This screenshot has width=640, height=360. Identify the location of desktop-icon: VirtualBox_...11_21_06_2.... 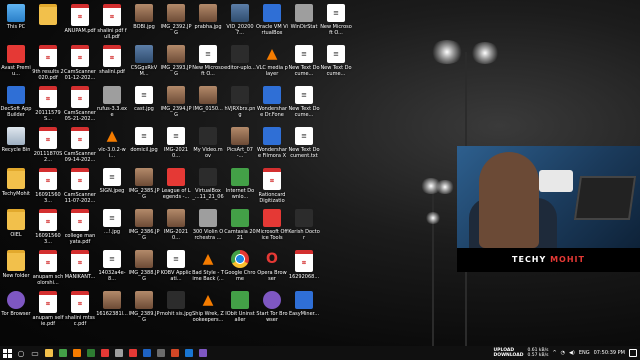
(208, 186).